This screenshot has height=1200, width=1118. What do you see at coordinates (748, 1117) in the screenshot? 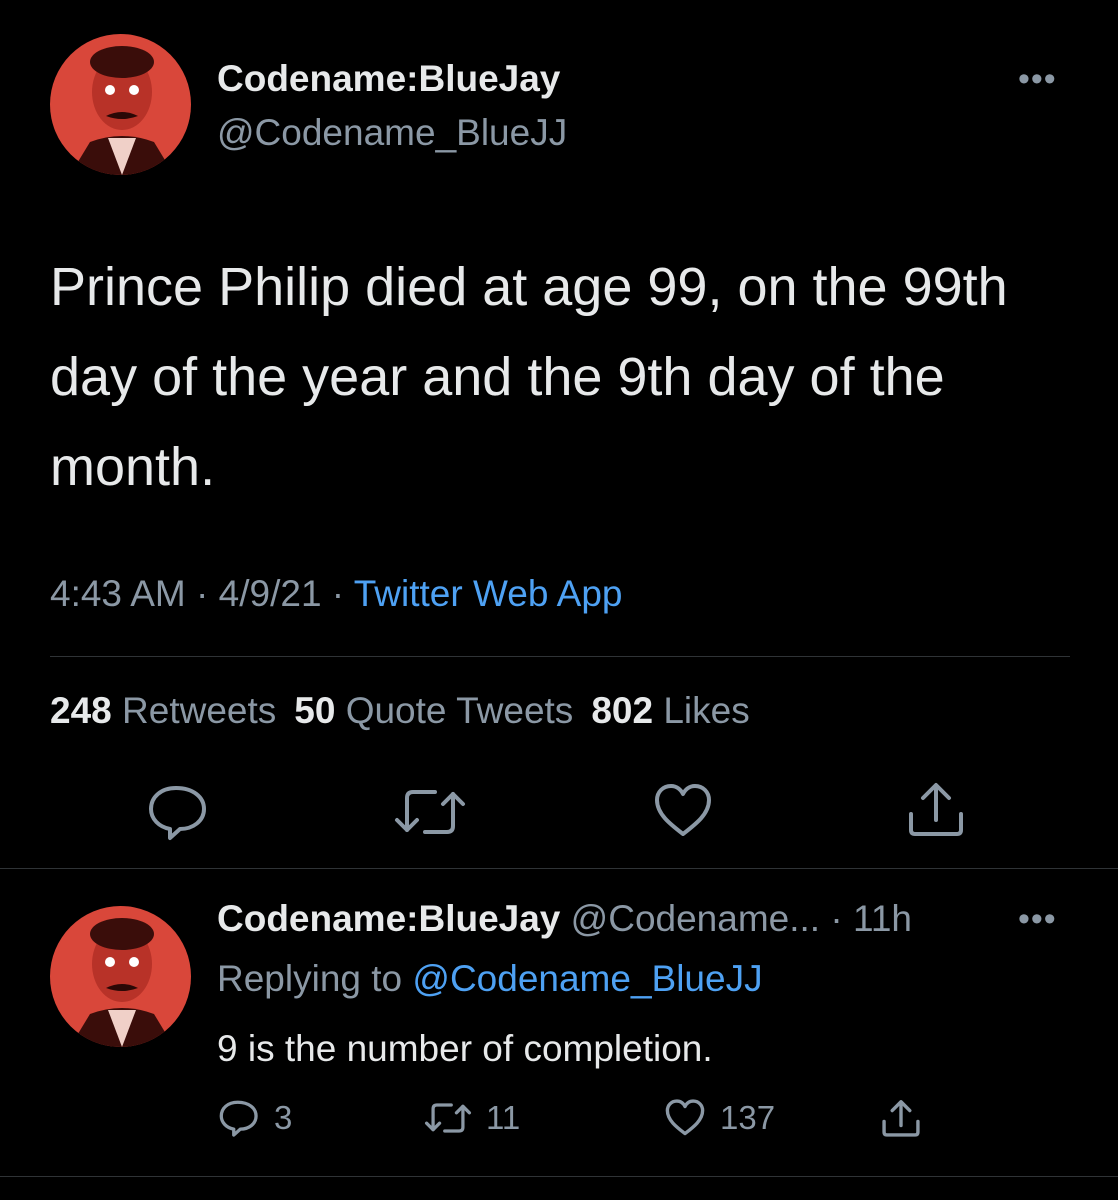
I see `like-count: 137` at bounding box center [748, 1117].